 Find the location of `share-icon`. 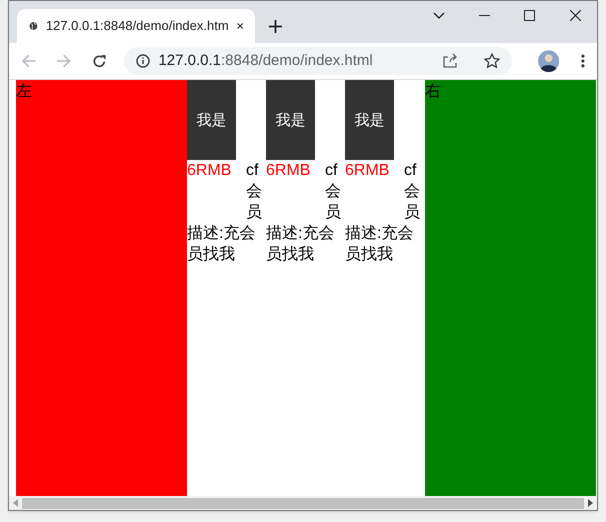

share-icon is located at coordinates (450, 61).